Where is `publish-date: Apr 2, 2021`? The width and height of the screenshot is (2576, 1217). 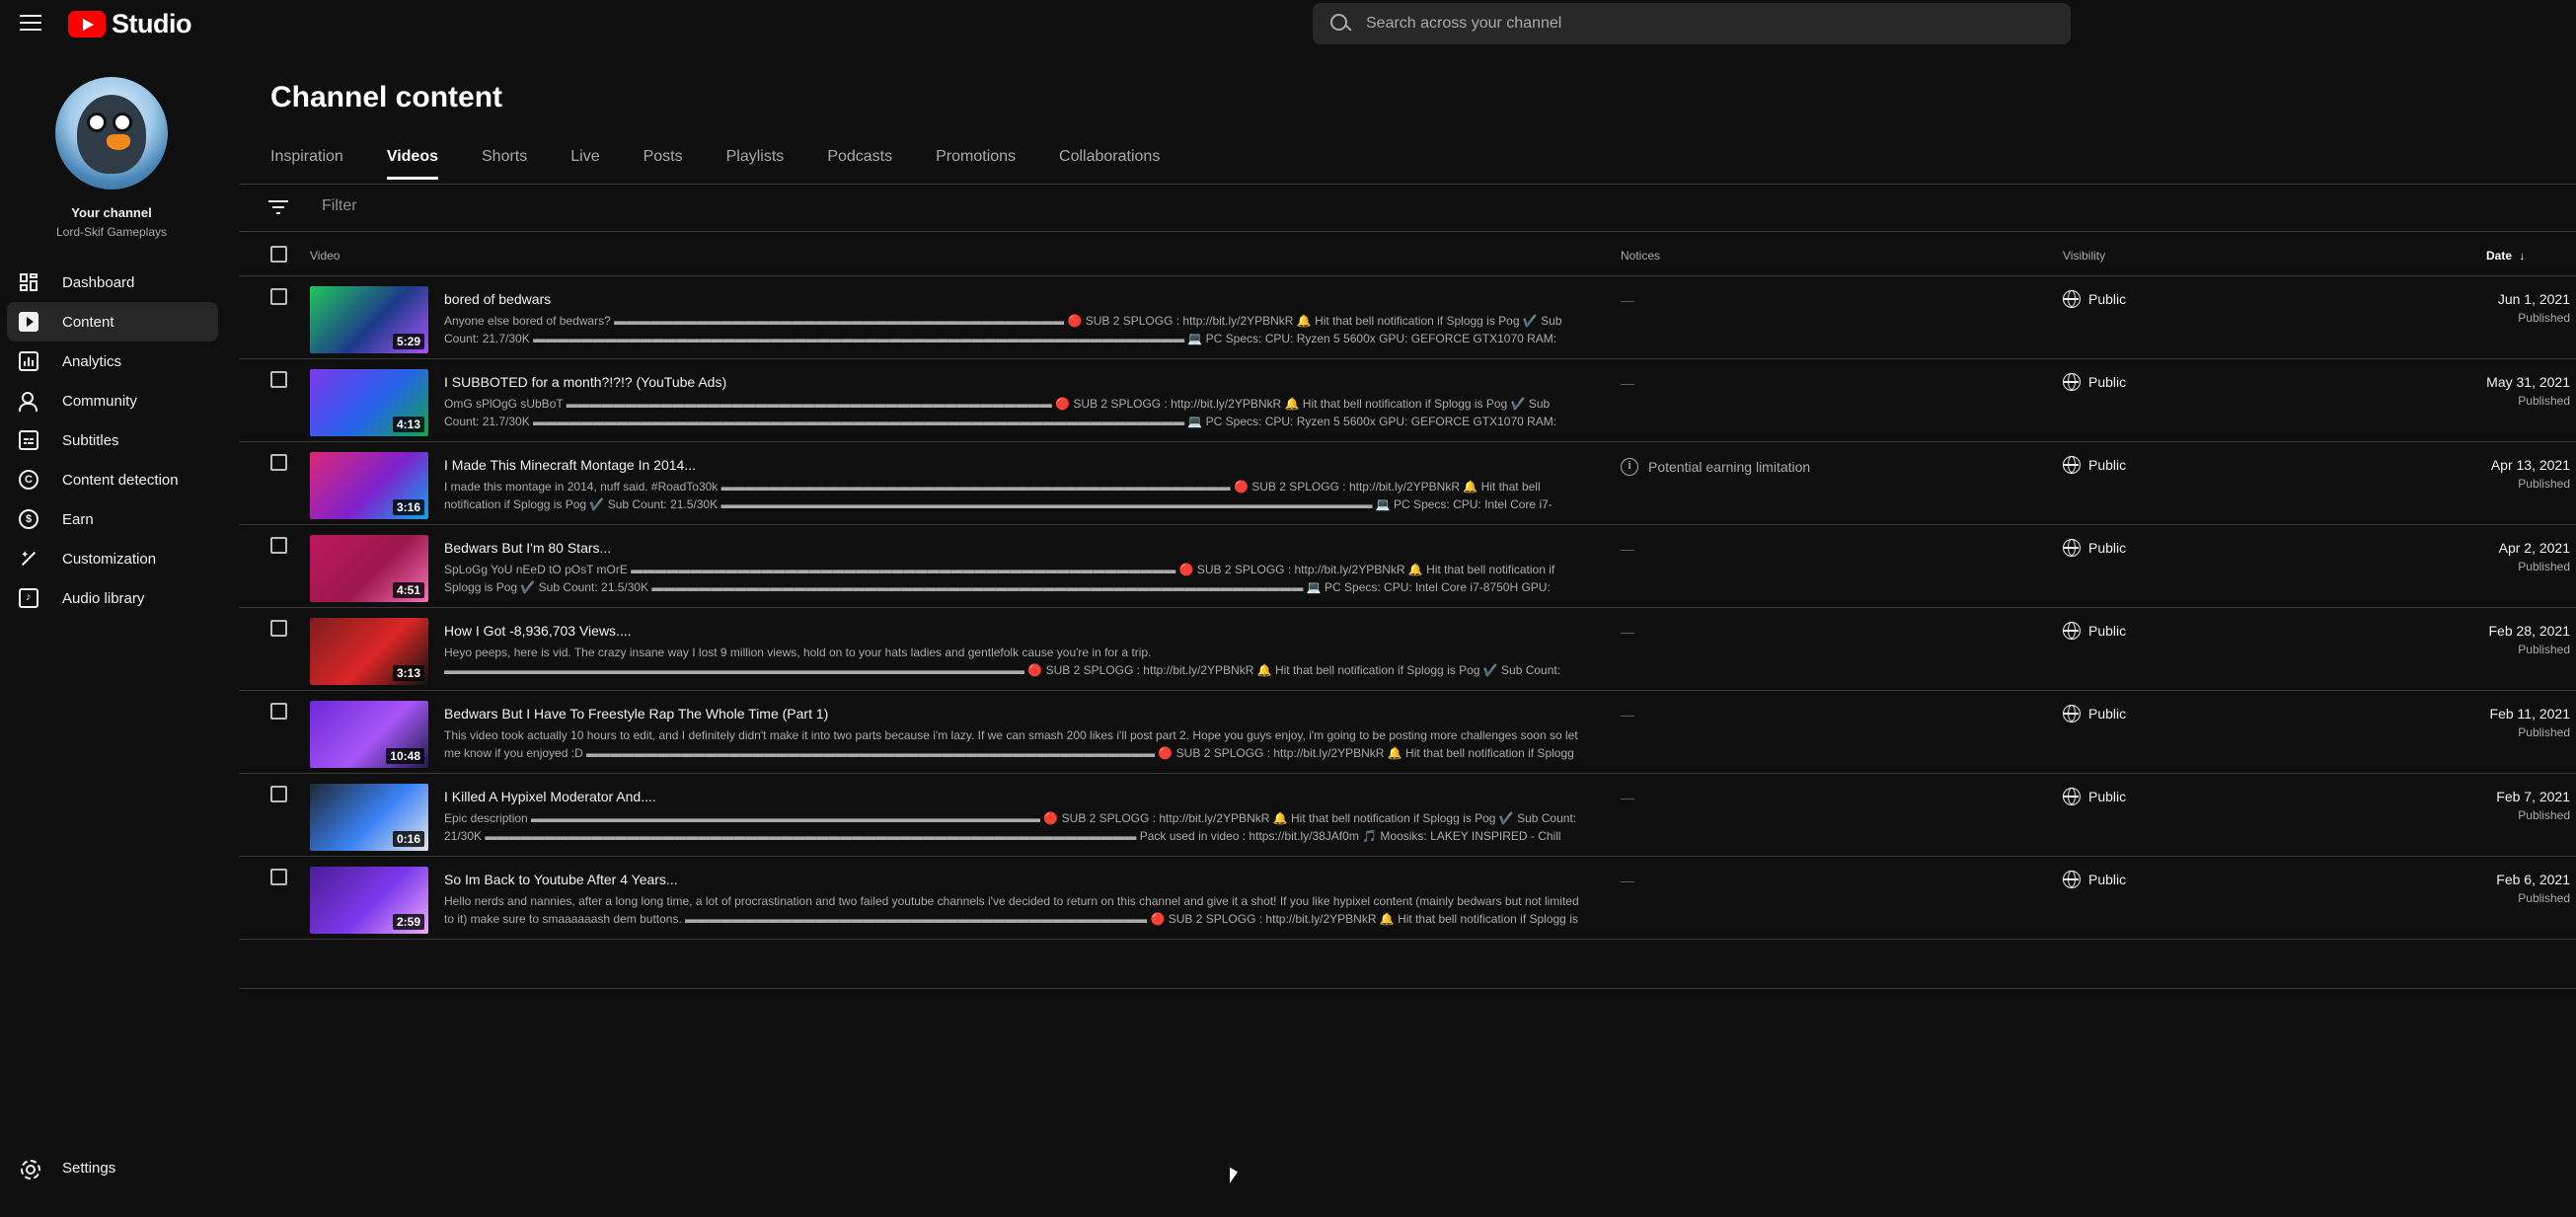
publish-date: Apr 2, 2021 is located at coordinates (2534, 548).